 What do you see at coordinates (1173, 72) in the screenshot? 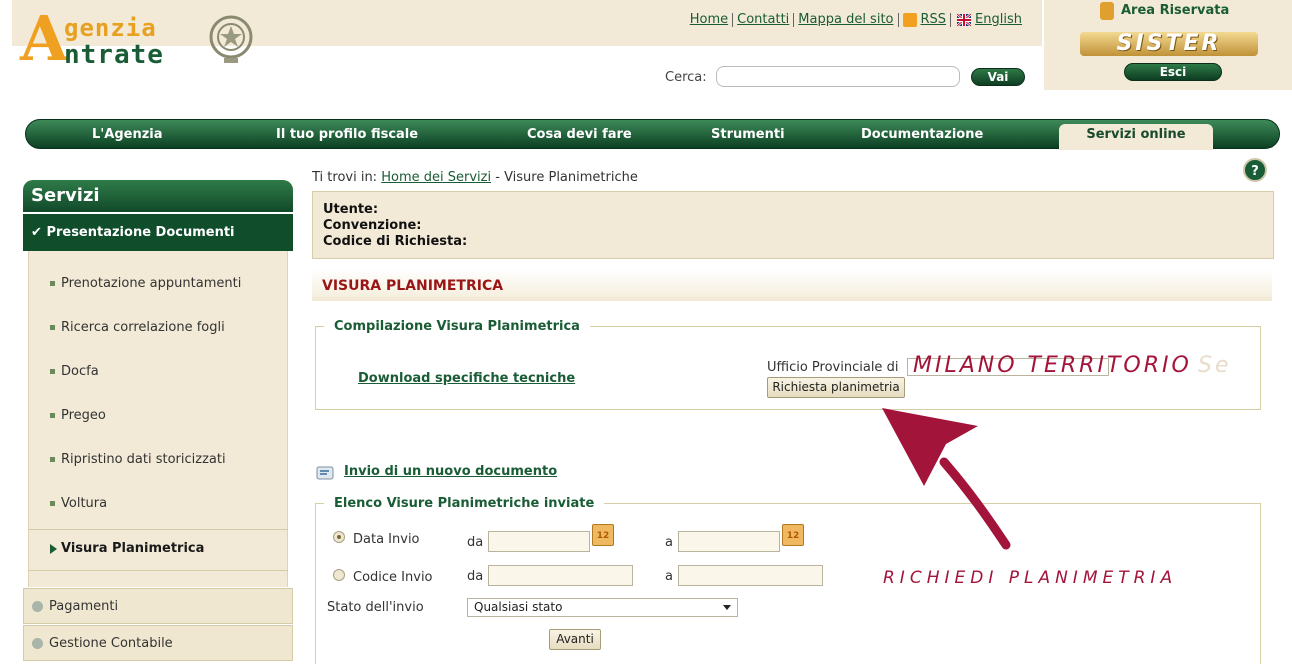
I see `logout-button: Esci` at bounding box center [1173, 72].